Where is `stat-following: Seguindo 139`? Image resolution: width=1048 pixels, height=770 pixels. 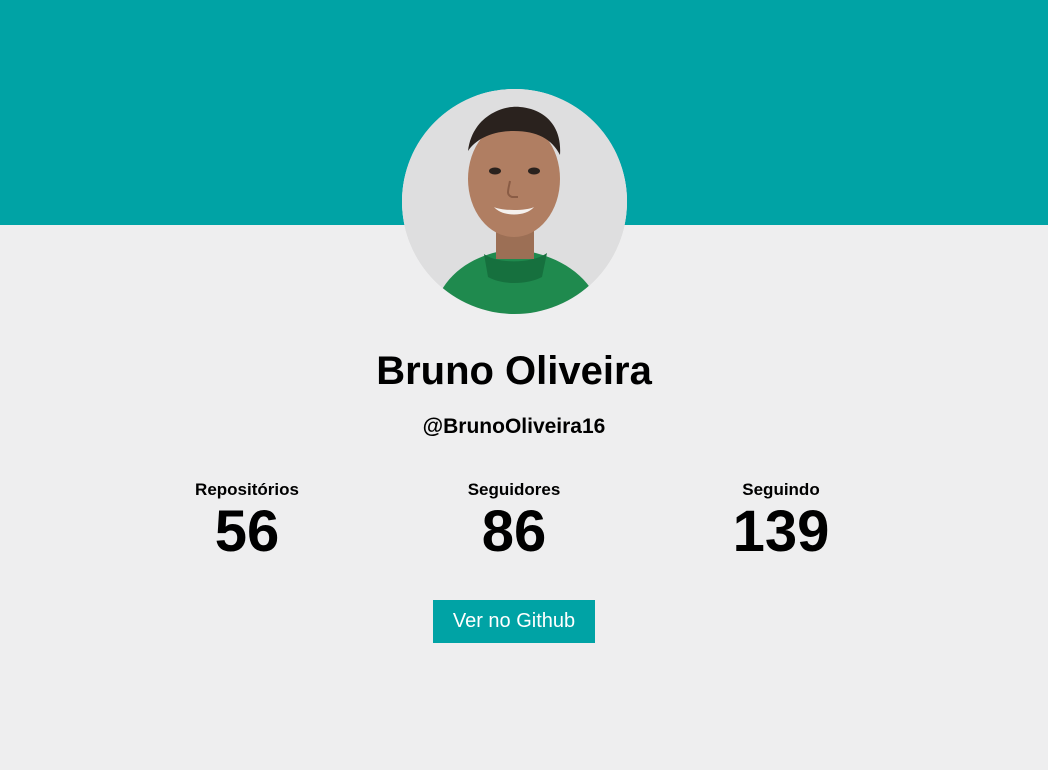
stat-following: Seguindo 139 is located at coordinates (781, 521).